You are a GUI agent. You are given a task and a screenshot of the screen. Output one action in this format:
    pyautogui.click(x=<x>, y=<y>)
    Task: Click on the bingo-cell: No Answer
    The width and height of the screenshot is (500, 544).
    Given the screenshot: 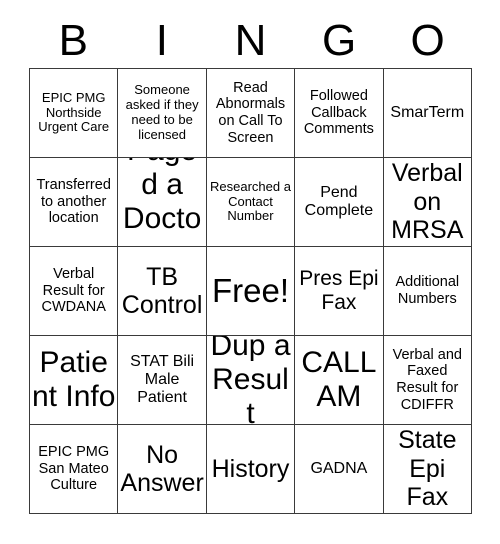 What is the action you would take?
    pyautogui.click(x=162, y=469)
    